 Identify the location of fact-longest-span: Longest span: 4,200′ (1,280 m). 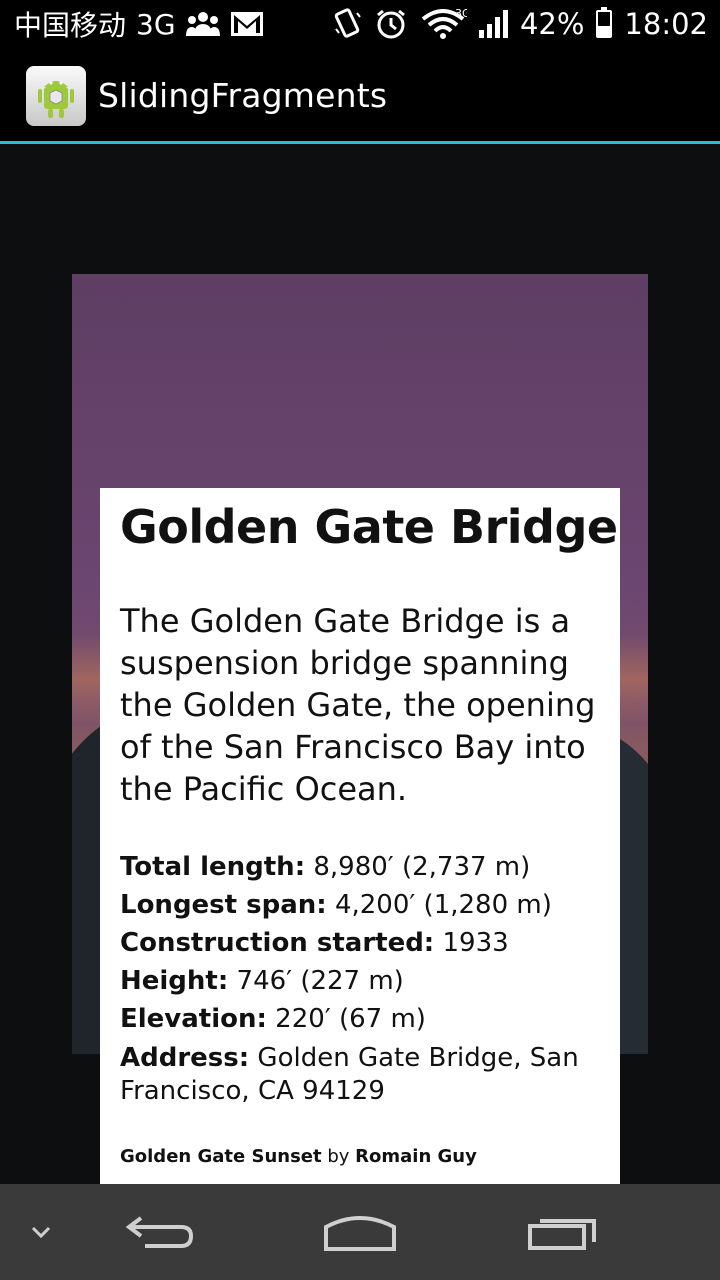
(363, 905).